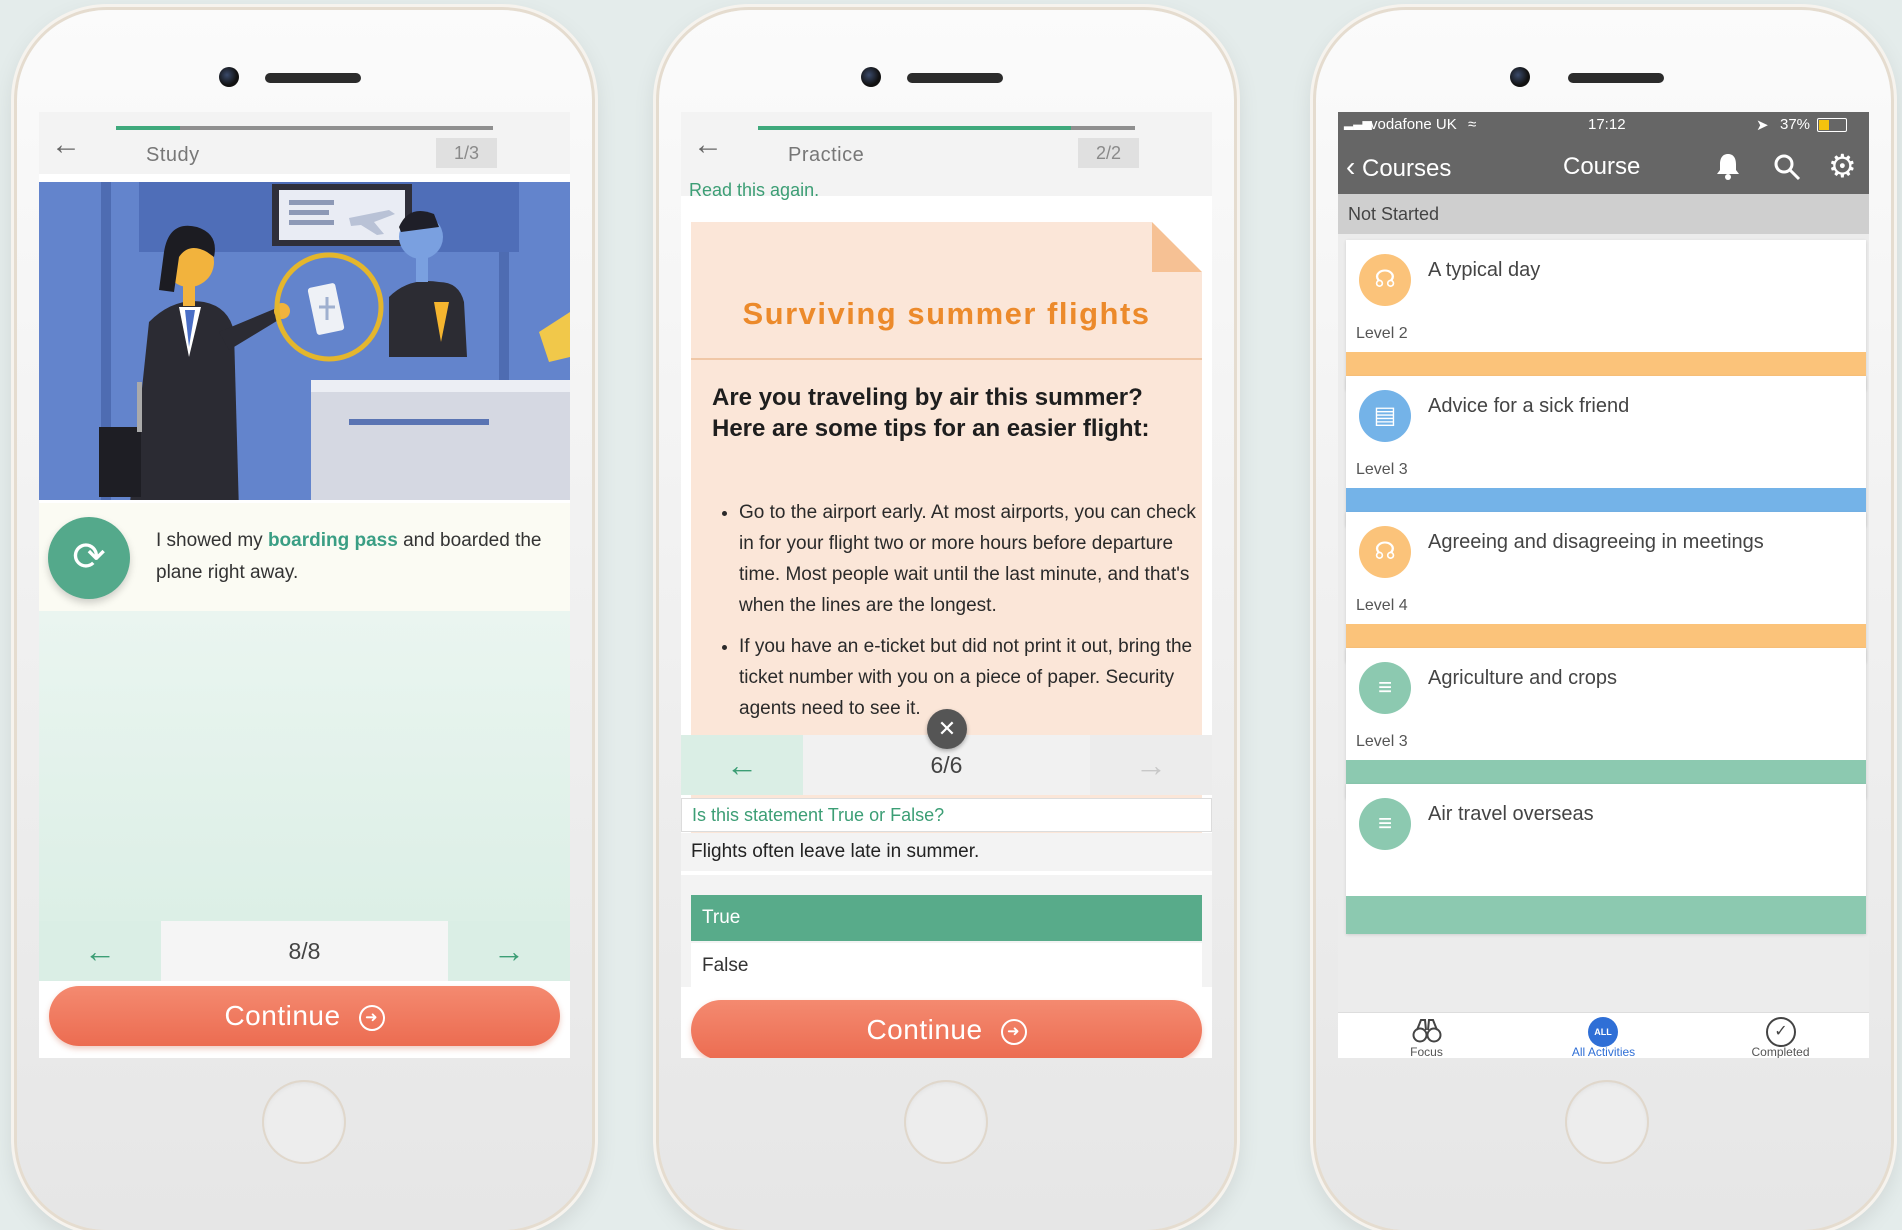  I want to click on close-icon: ✕, so click(947, 728).